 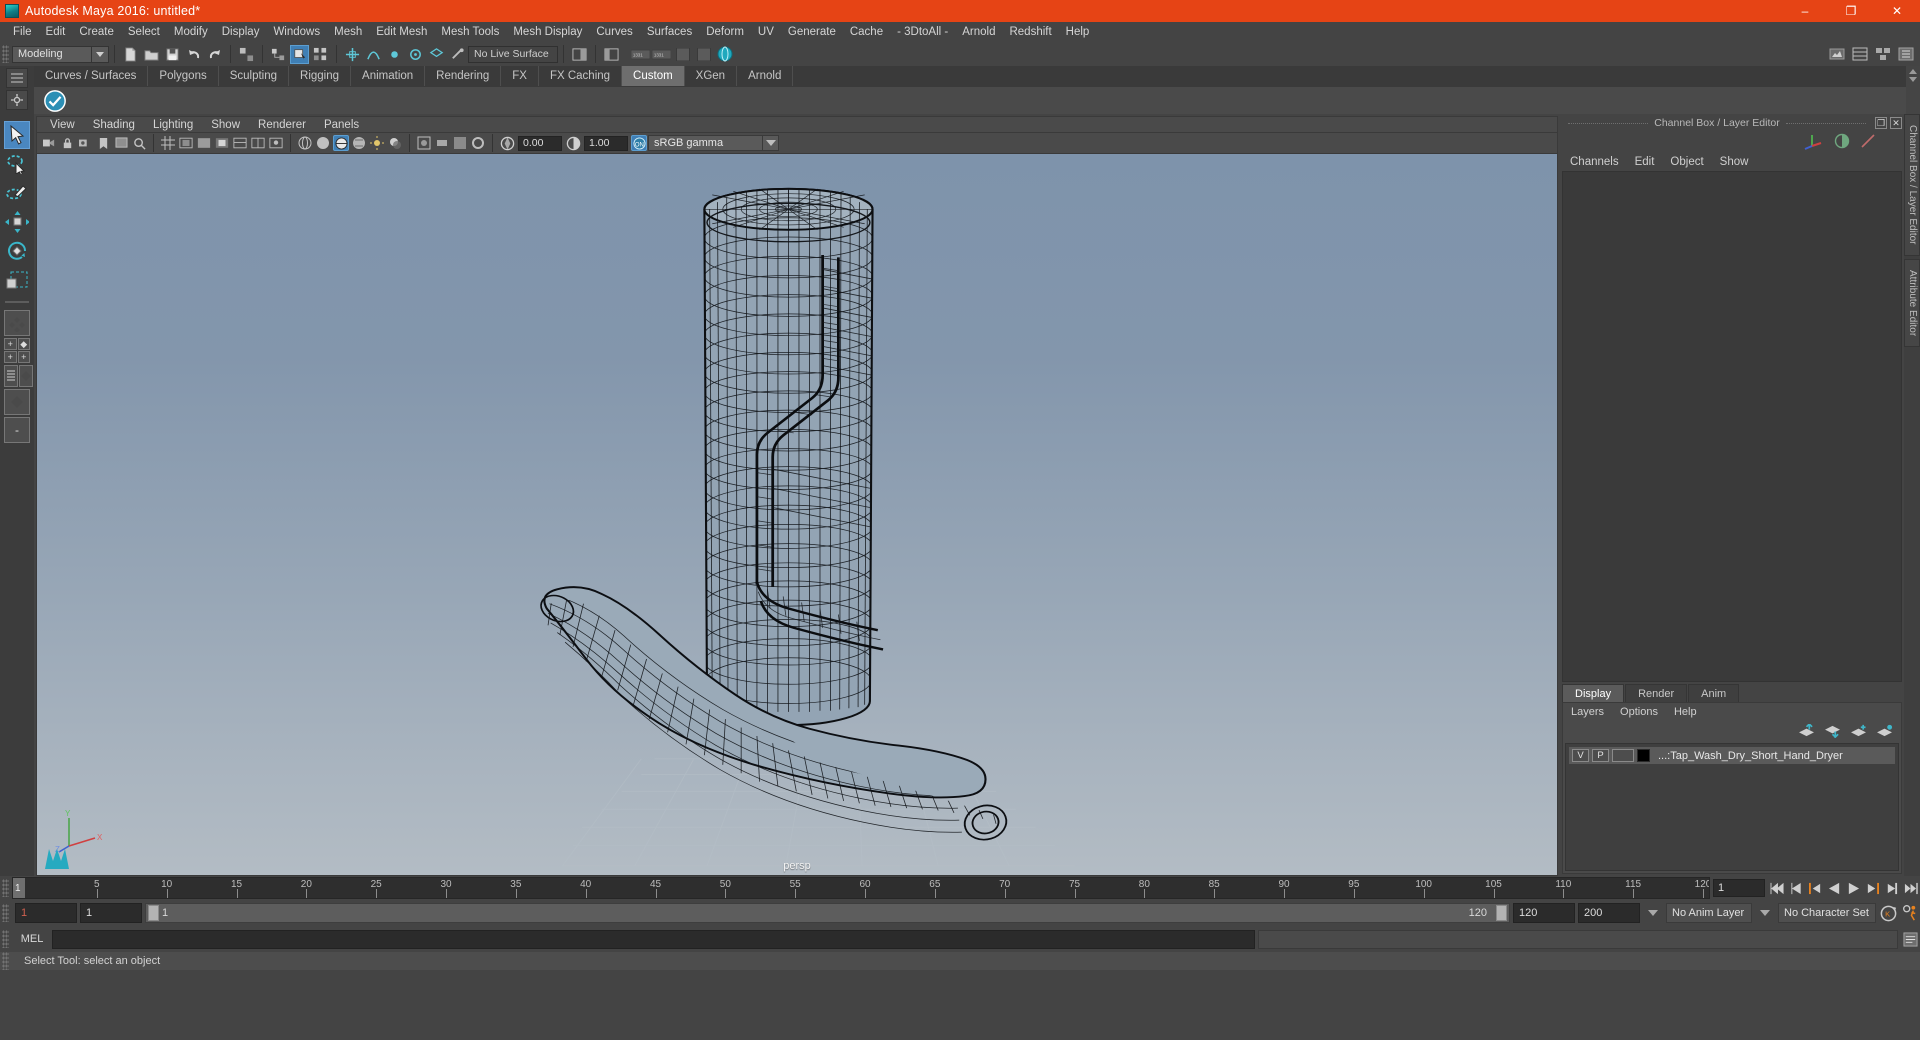 I want to click on new-layer-icon, so click(x=1858, y=731).